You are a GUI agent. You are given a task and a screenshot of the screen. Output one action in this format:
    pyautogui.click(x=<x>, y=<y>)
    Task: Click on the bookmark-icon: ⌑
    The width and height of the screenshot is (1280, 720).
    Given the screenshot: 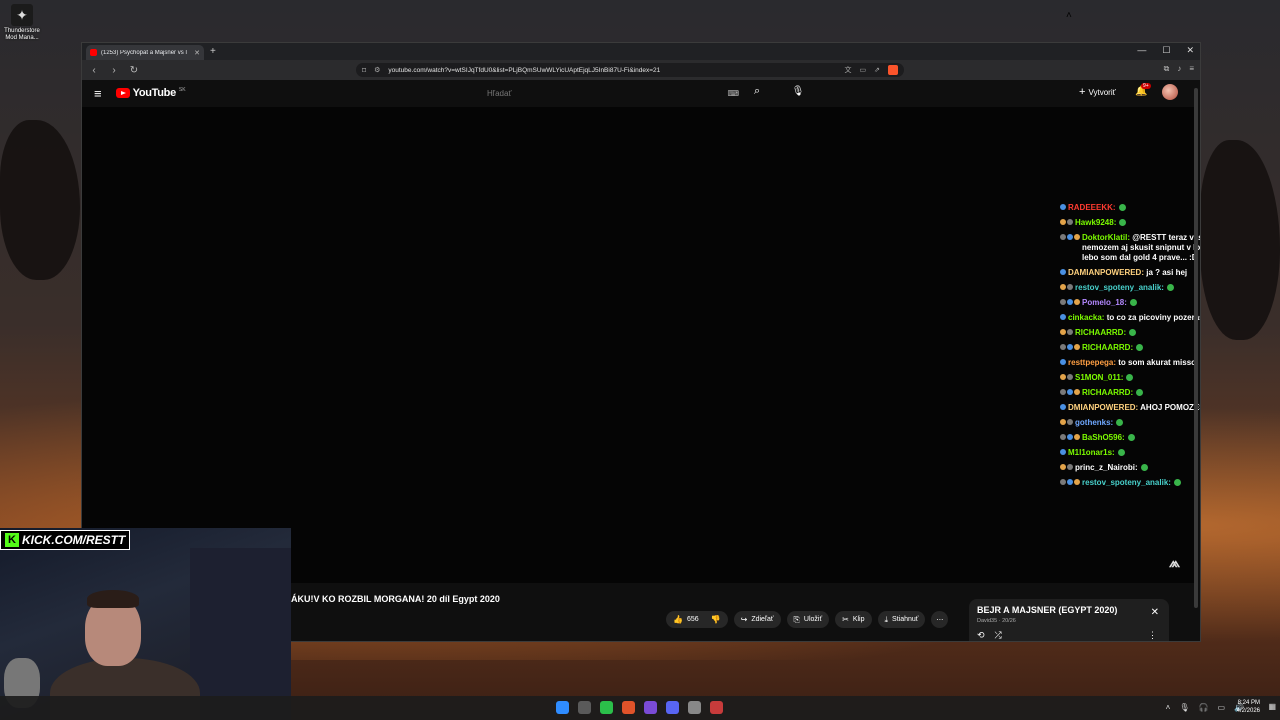 What is the action you would take?
    pyautogui.click(x=364, y=70)
    